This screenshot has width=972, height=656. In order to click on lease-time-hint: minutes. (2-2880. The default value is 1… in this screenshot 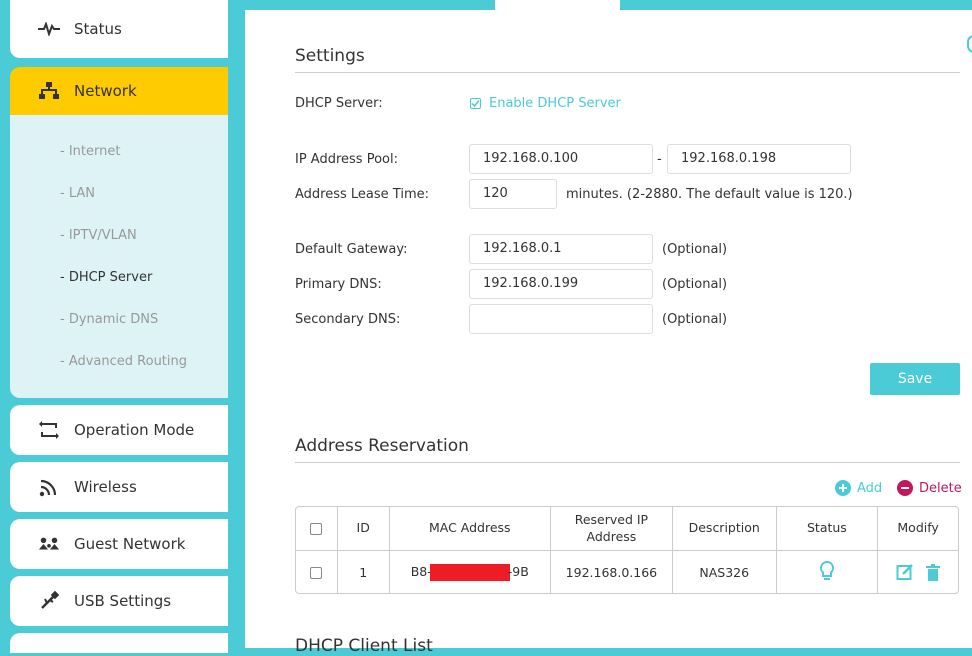, I will do `click(709, 194)`.